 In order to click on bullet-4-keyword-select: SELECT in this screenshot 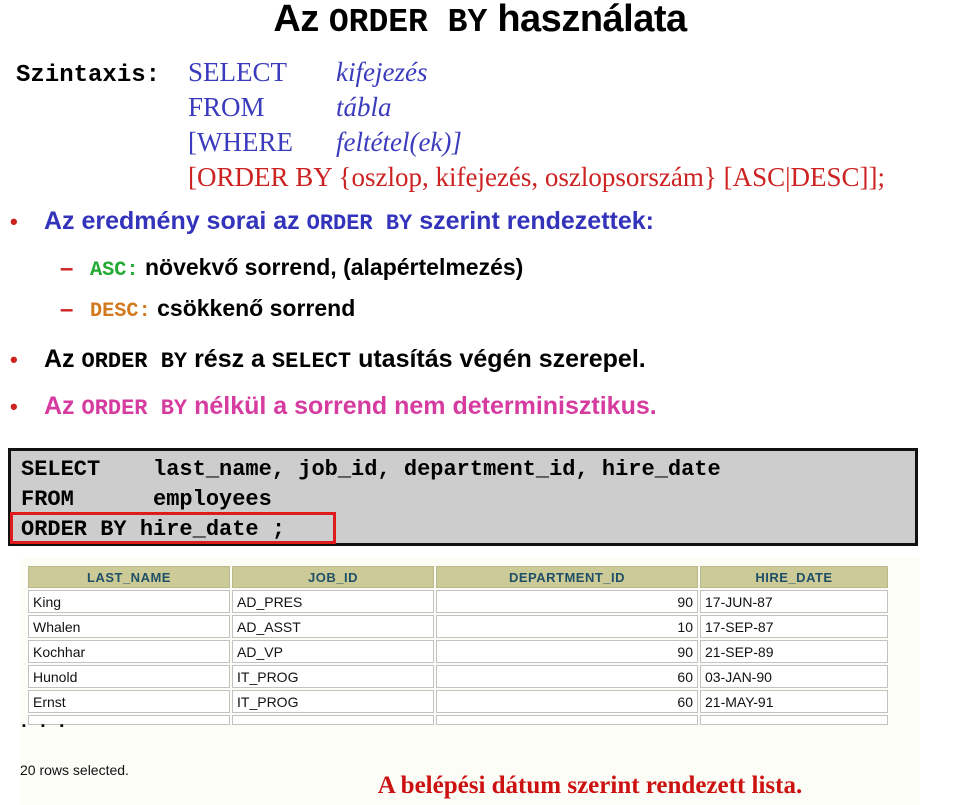, I will do `click(311, 361)`.